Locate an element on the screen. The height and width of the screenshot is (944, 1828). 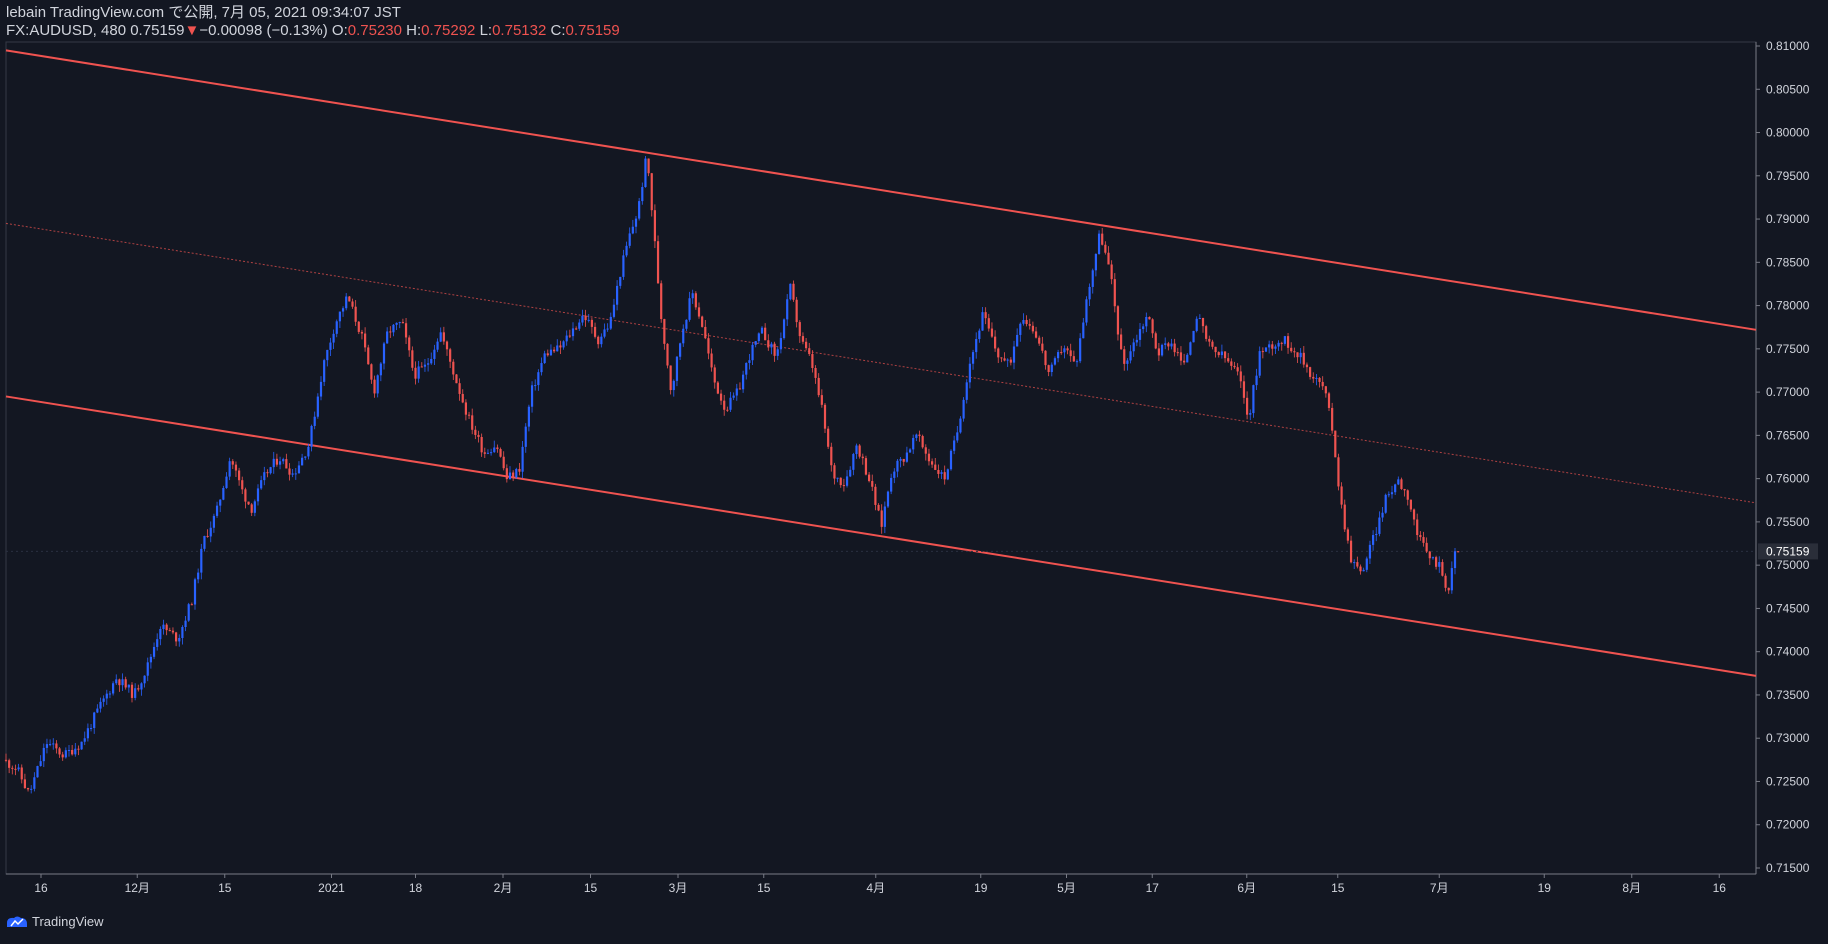
x-tick-label: 8月 is located at coordinates (1631, 888).